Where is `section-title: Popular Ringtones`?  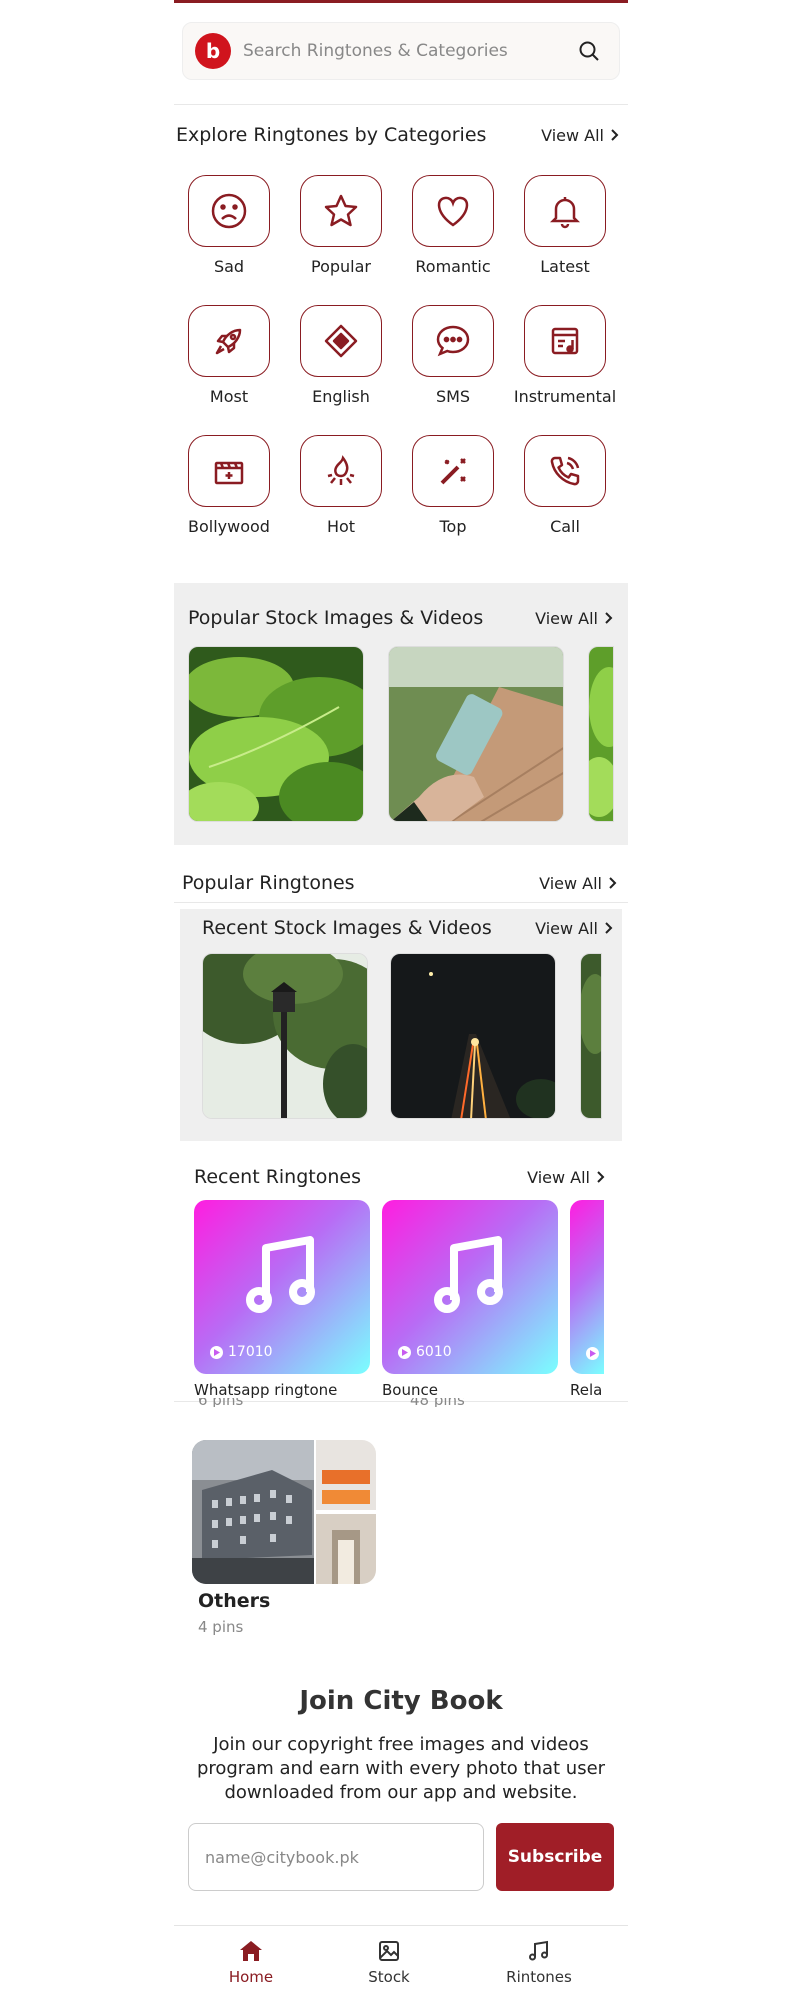 section-title: Popular Ringtones is located at coordinates (268, 883).